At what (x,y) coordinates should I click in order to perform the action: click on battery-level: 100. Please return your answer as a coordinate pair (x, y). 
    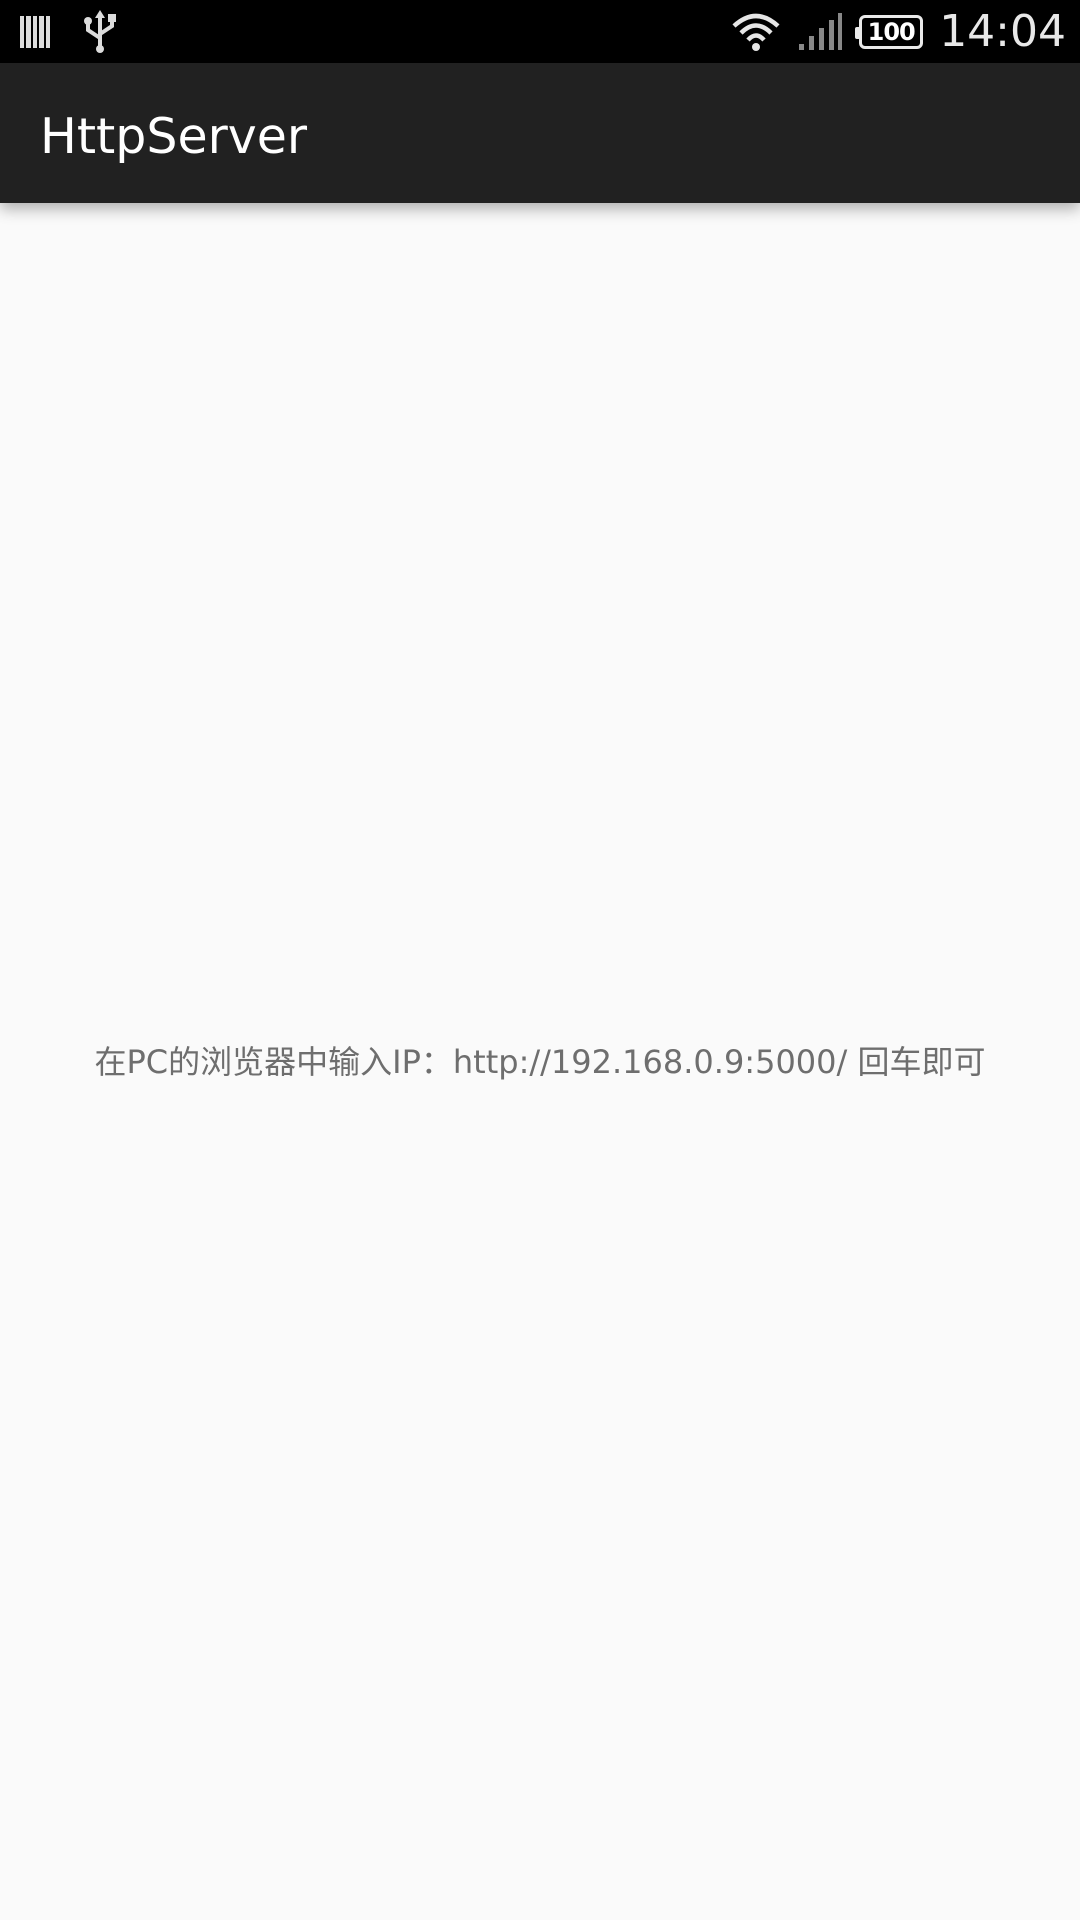
    Looking at the image, I should click on (891, 32).